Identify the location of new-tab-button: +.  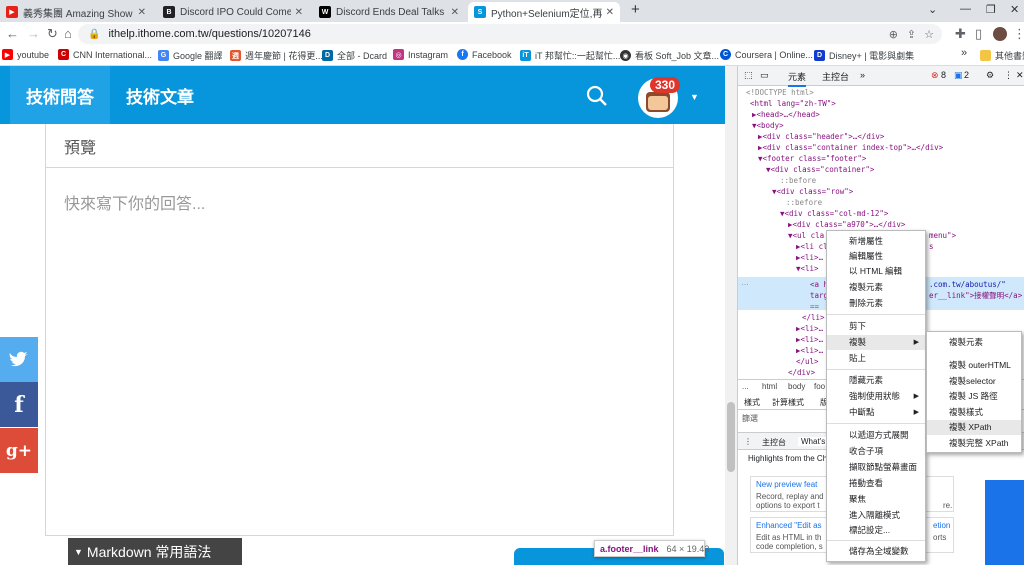
(635, 9).